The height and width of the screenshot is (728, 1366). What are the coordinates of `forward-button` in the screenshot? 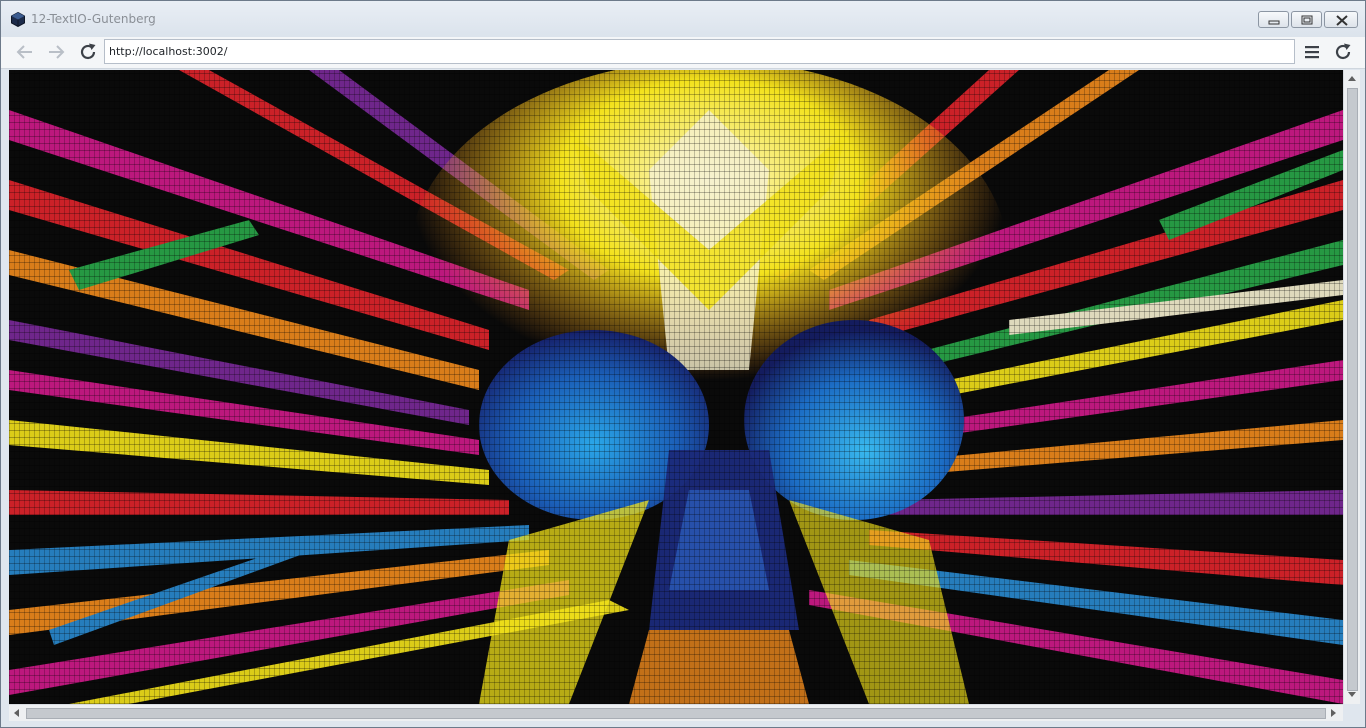 It's located at (56, 52).